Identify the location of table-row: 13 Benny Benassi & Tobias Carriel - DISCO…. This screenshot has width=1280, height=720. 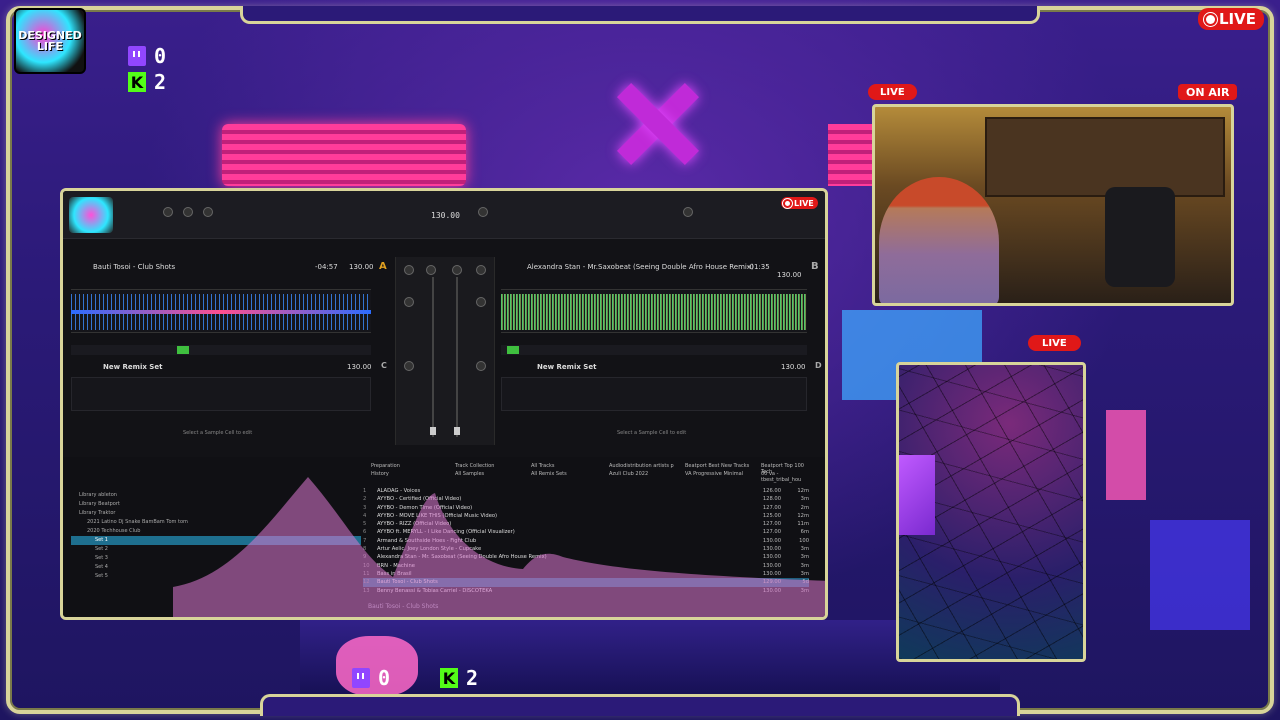
(586, 591).